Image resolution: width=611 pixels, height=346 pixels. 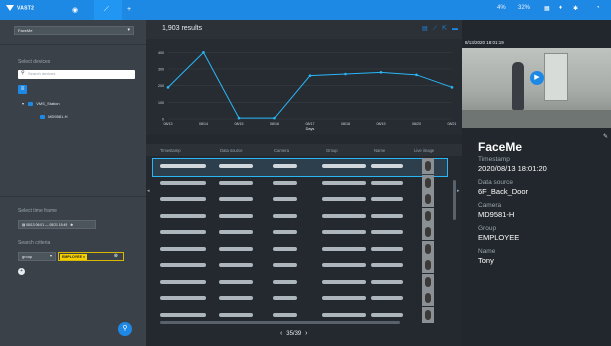 What do you see at coordinates (598, 8) in the screenshot?
I see `user-icon: ◔` at bounding box center [598, 8].